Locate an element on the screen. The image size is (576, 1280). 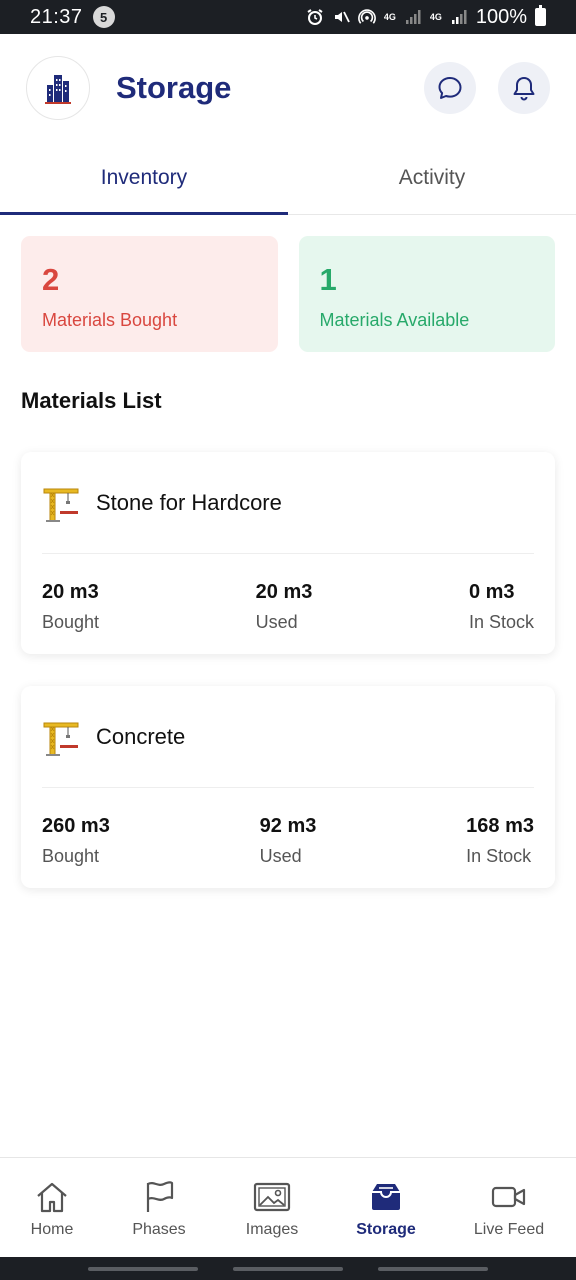
materials-bought-card: 2 Materials Bought is located at coordinates (149, 294).